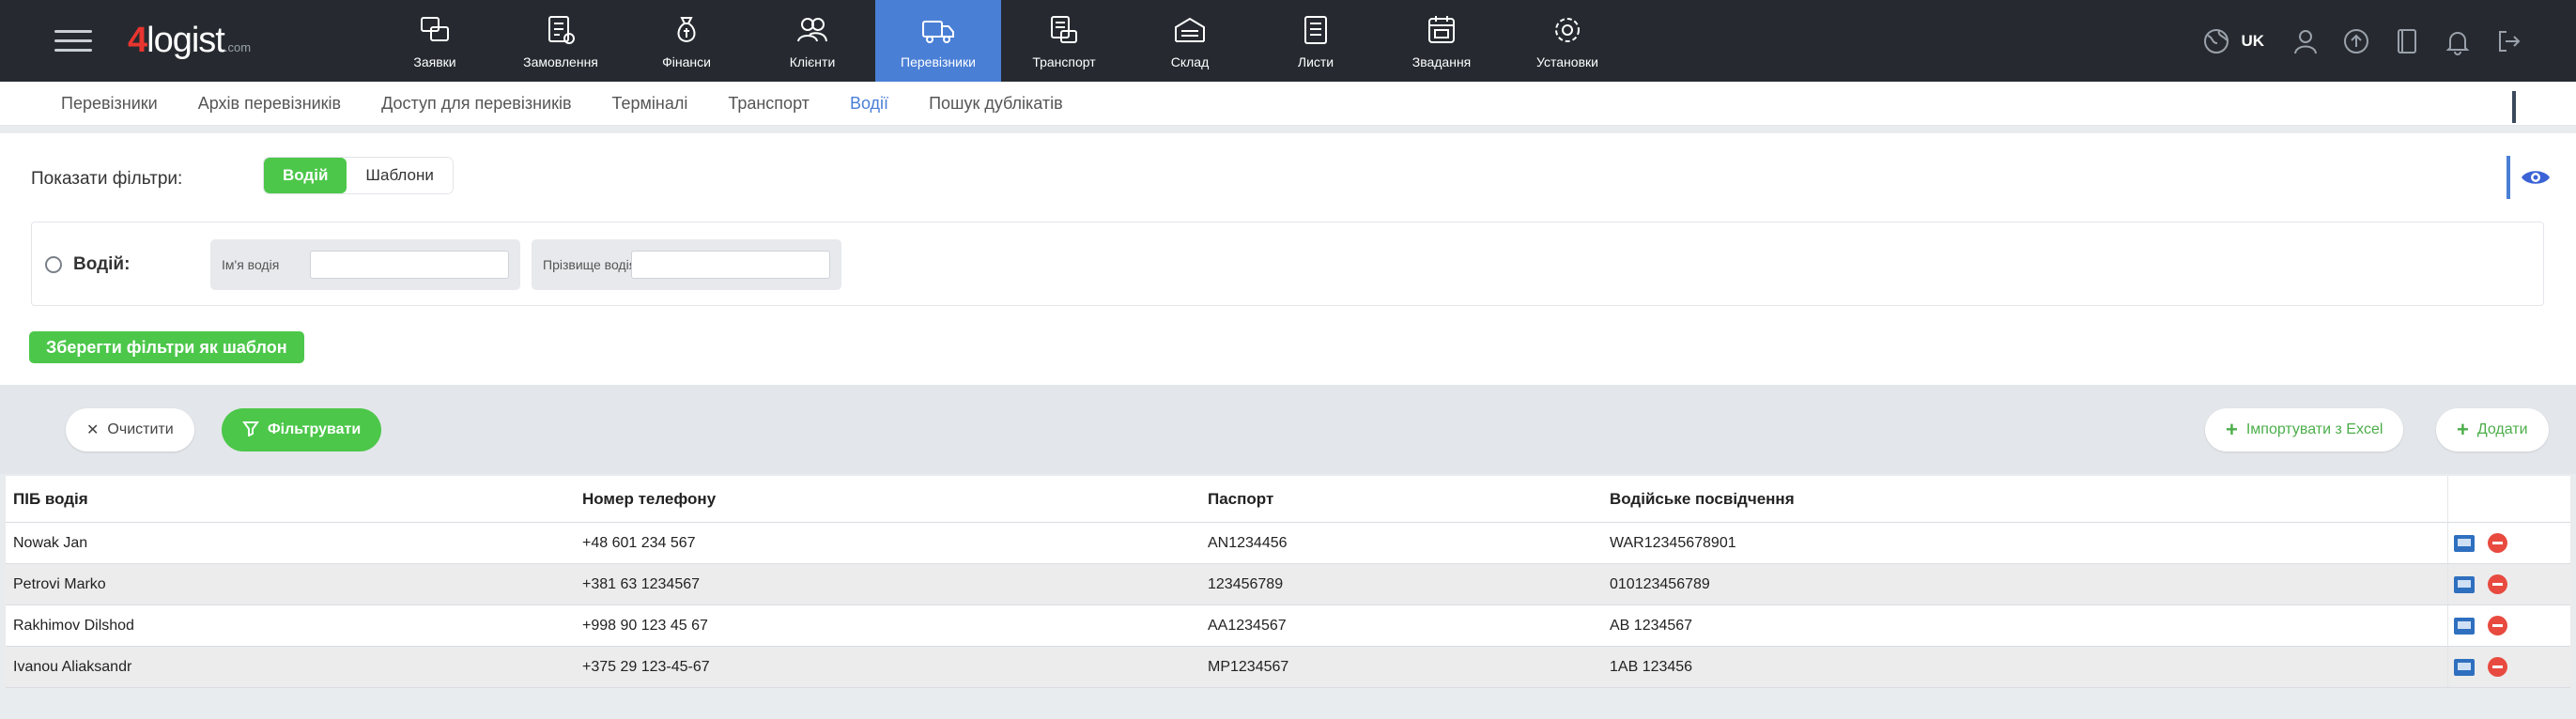  I want to click on globe-icon, so click(2216, 41).